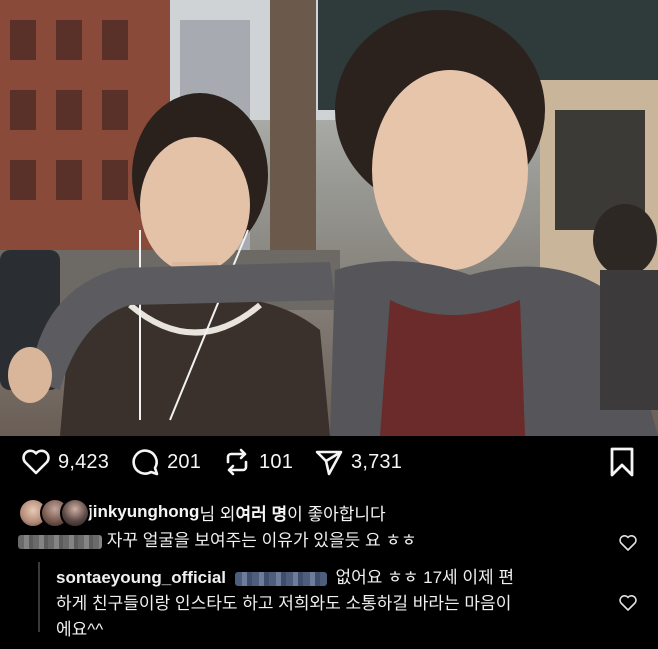 The height and width of the screenshot is (649, 658). Describe the element at coordinates (628, 603) in the screenshot. I see `reply-like-heart-icon` at that location.